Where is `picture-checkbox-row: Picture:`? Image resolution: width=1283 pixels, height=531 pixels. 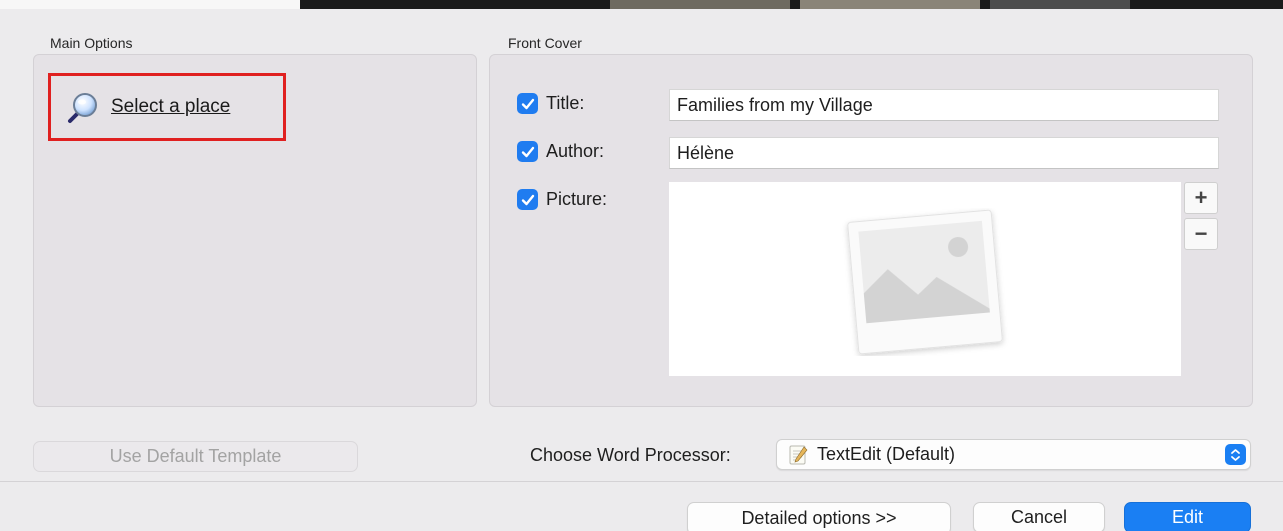 picture-checkbox-row: Picture: is located at coordinates (562, 199).